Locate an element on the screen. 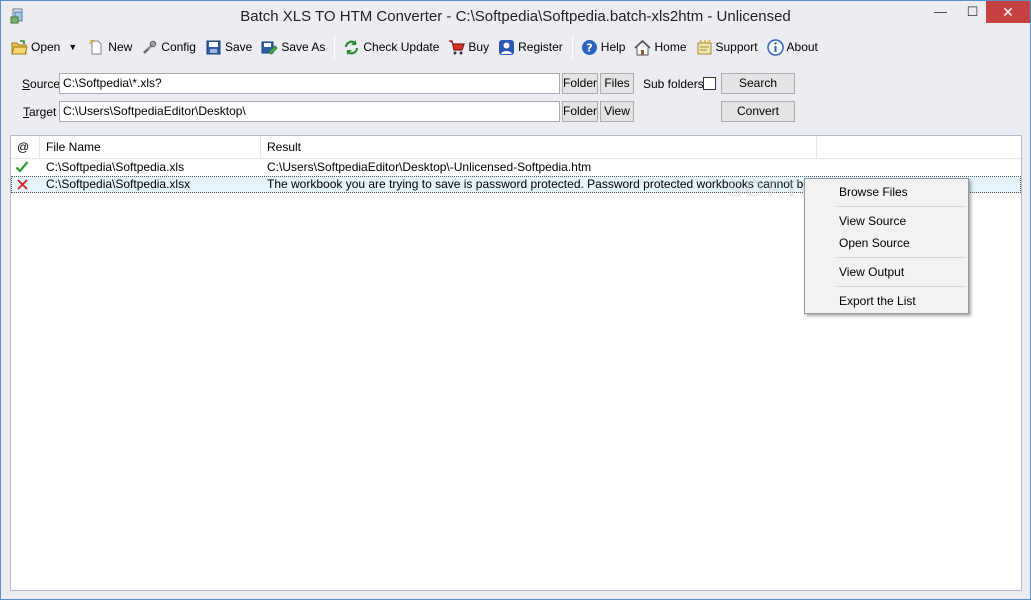 The height and width of the screenshot is (600, 1031). file-name-cell: C:\Softpedia\Softpedia.xlsx is located at coordinates (118, 184).